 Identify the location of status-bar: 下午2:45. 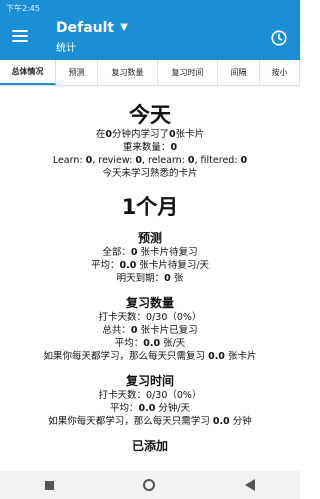
(150, 8).